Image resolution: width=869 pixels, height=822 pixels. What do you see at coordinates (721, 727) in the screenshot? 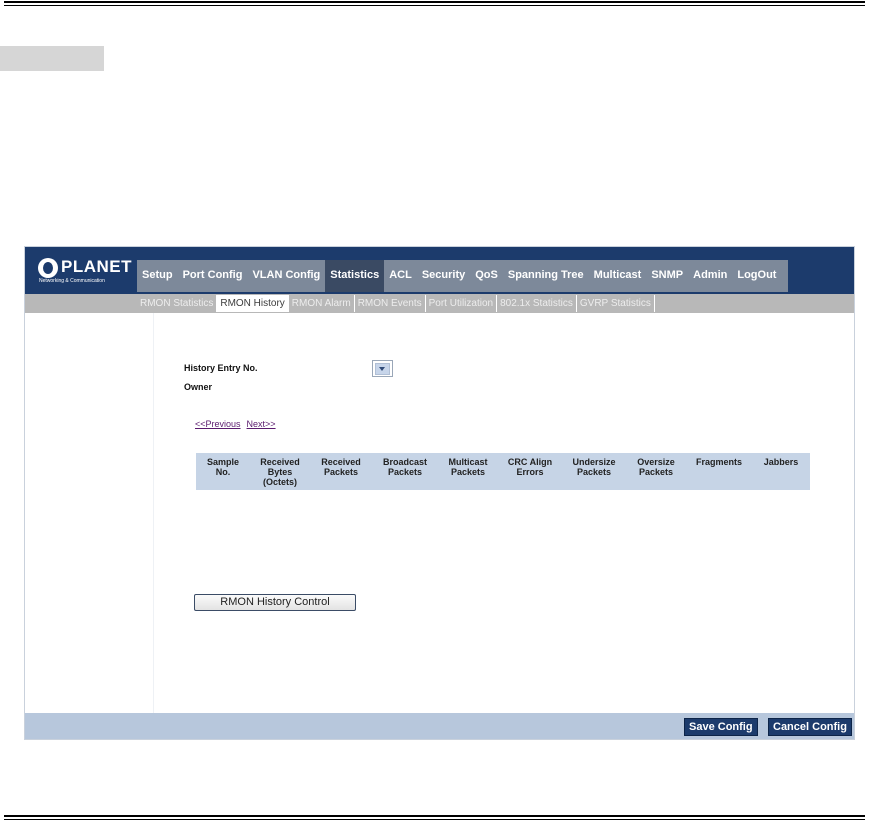
I see `save-config-button: Save Config` at bounding box center [721, 727].